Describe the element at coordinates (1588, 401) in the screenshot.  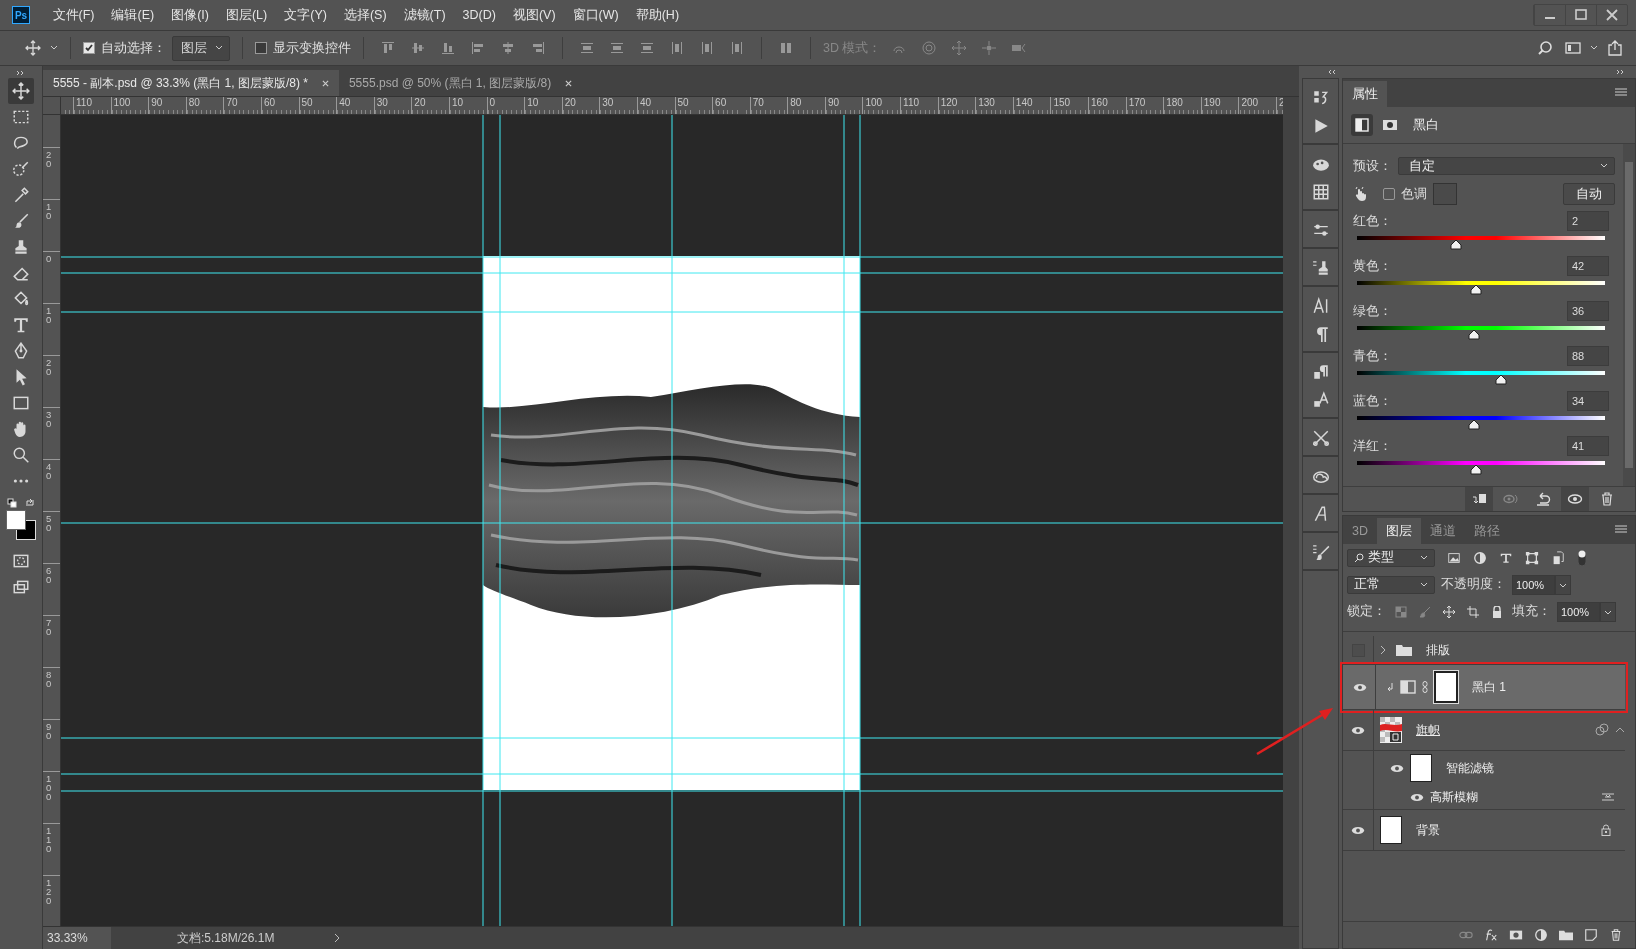
I see `value-field: 34` at that location.